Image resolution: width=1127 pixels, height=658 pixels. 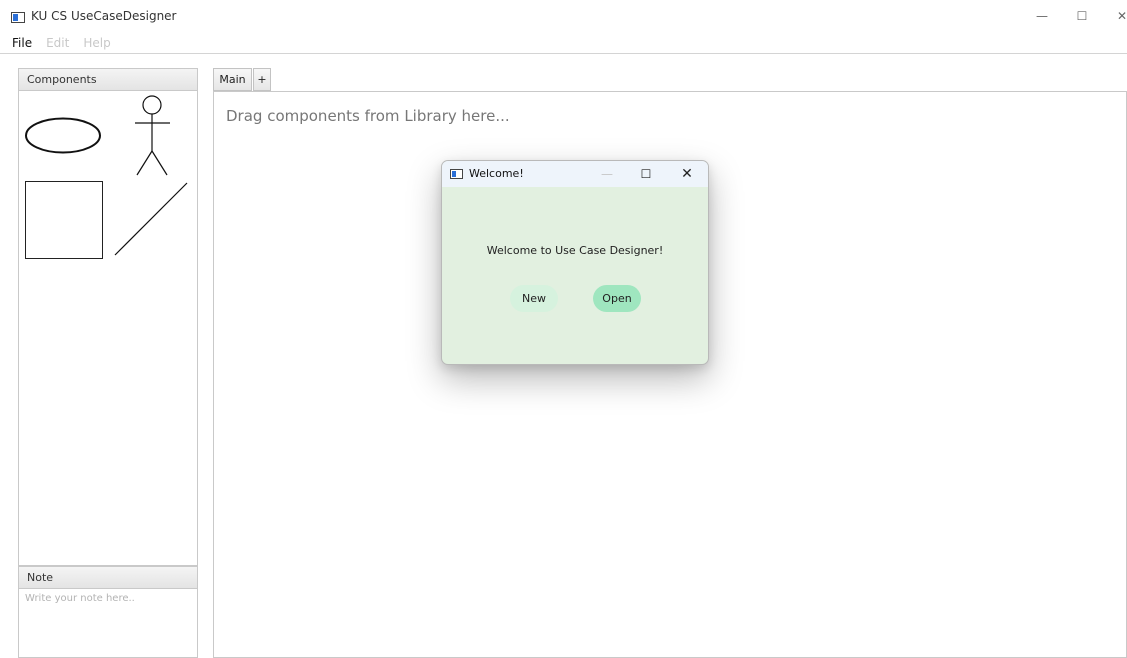 What do you see at coordinates (646, 174) in the screenshot?
I see `dialog-maximize-button: ☐` at bounding box center [646, 174].